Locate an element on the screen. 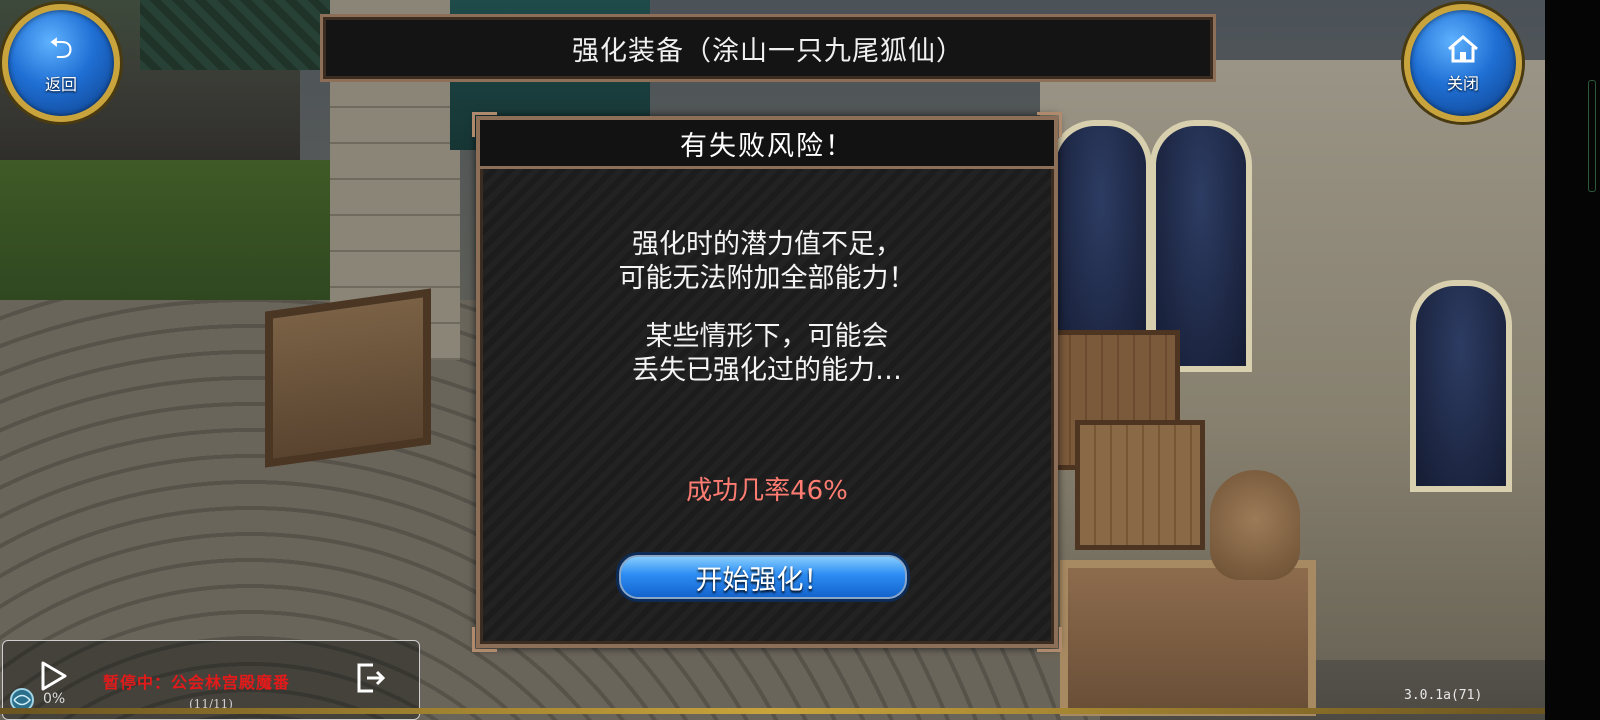  home-icon is located at coordinates (1463, 49).